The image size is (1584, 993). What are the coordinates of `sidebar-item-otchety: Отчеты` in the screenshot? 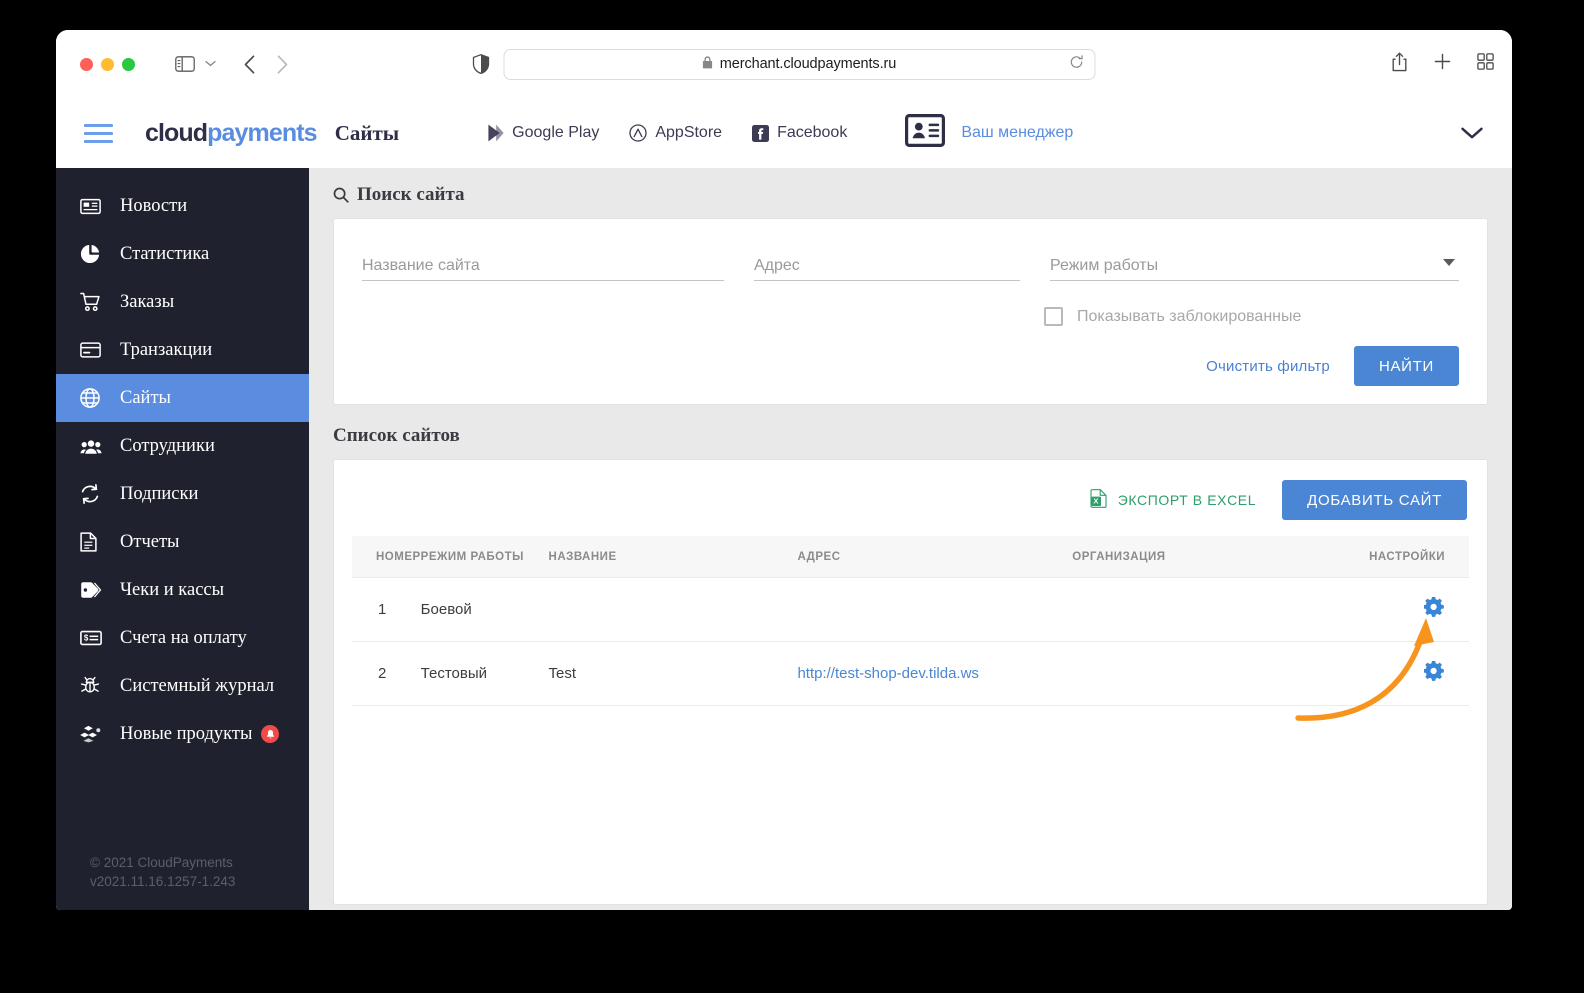 It's located at (182, 542).